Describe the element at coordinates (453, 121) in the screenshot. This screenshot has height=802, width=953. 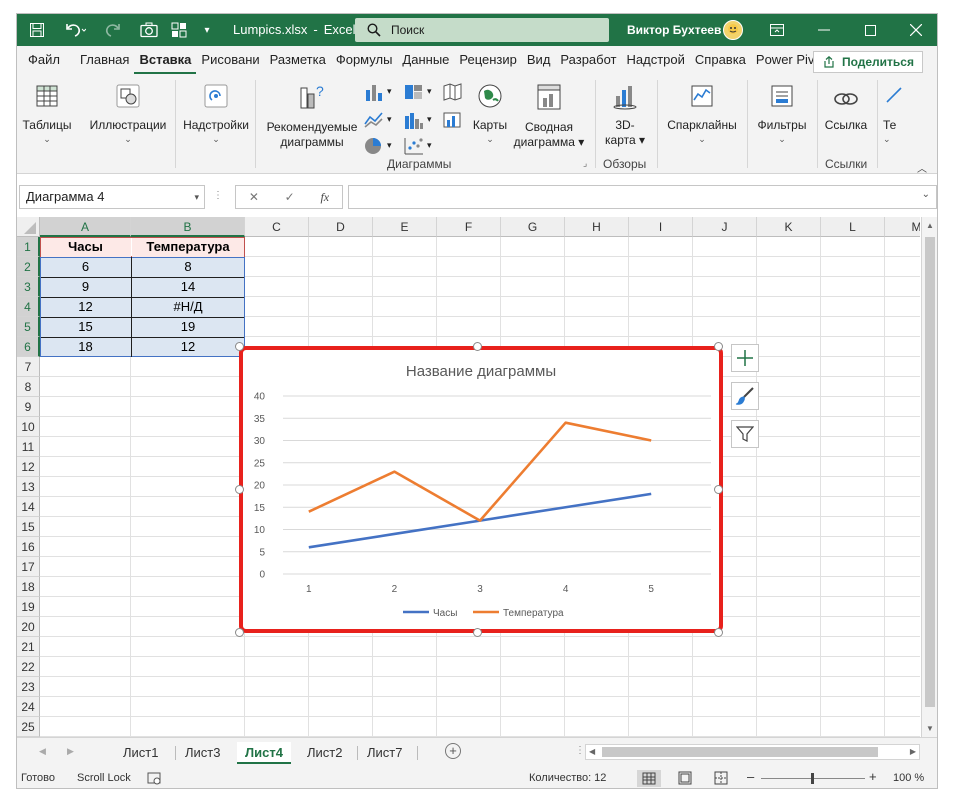
I see `pivot-small-icon` at that location.